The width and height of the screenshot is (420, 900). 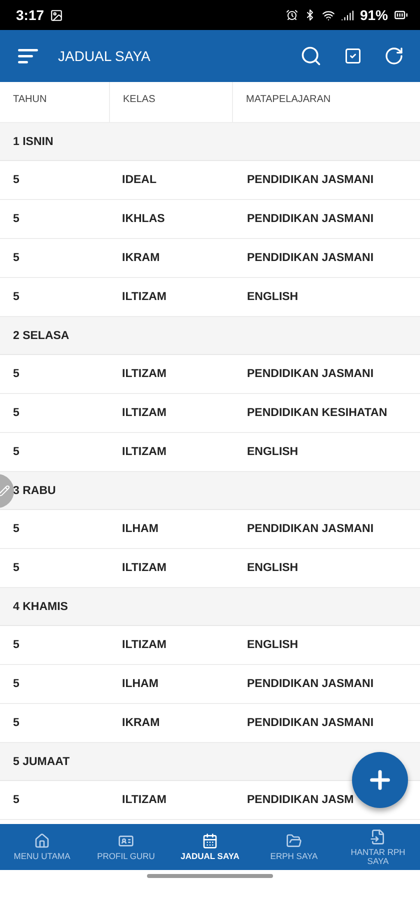 I want to click on home-icon, so click(x=42, y=841).